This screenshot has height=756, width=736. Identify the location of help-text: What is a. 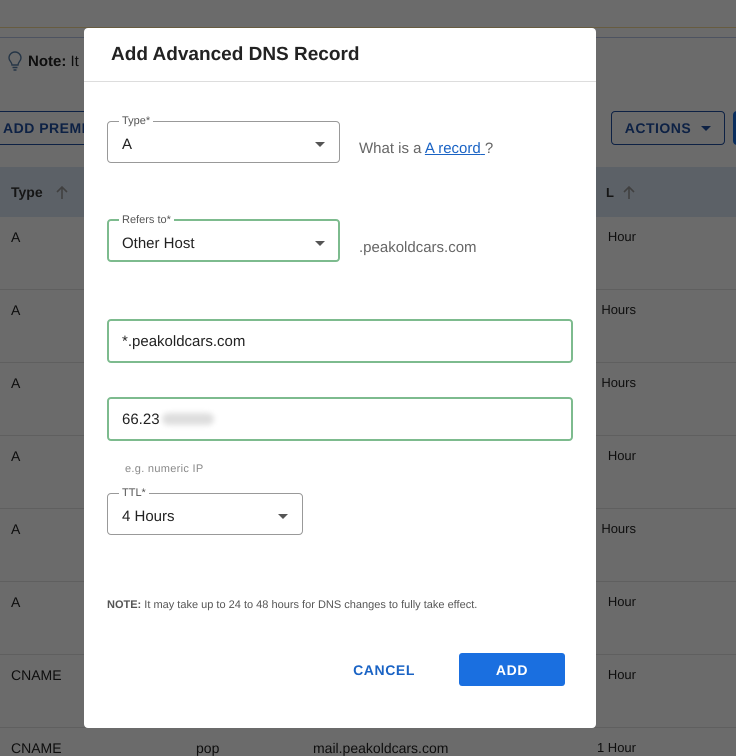
(390, 148).